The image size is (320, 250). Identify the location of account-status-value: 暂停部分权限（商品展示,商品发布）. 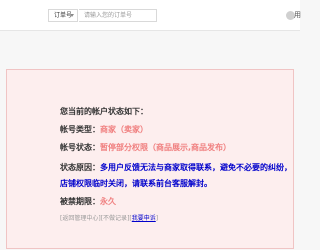
(166, 147).